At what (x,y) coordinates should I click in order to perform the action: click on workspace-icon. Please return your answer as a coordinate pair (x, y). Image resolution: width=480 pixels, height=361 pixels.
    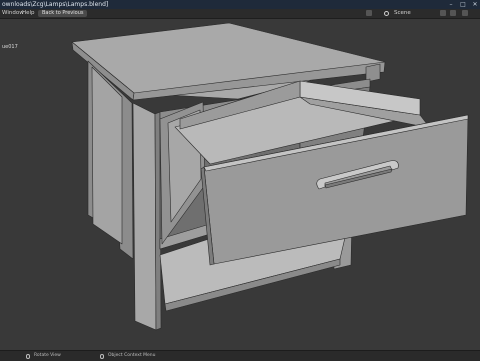
    Looking at the image, I should click on (369, 13).